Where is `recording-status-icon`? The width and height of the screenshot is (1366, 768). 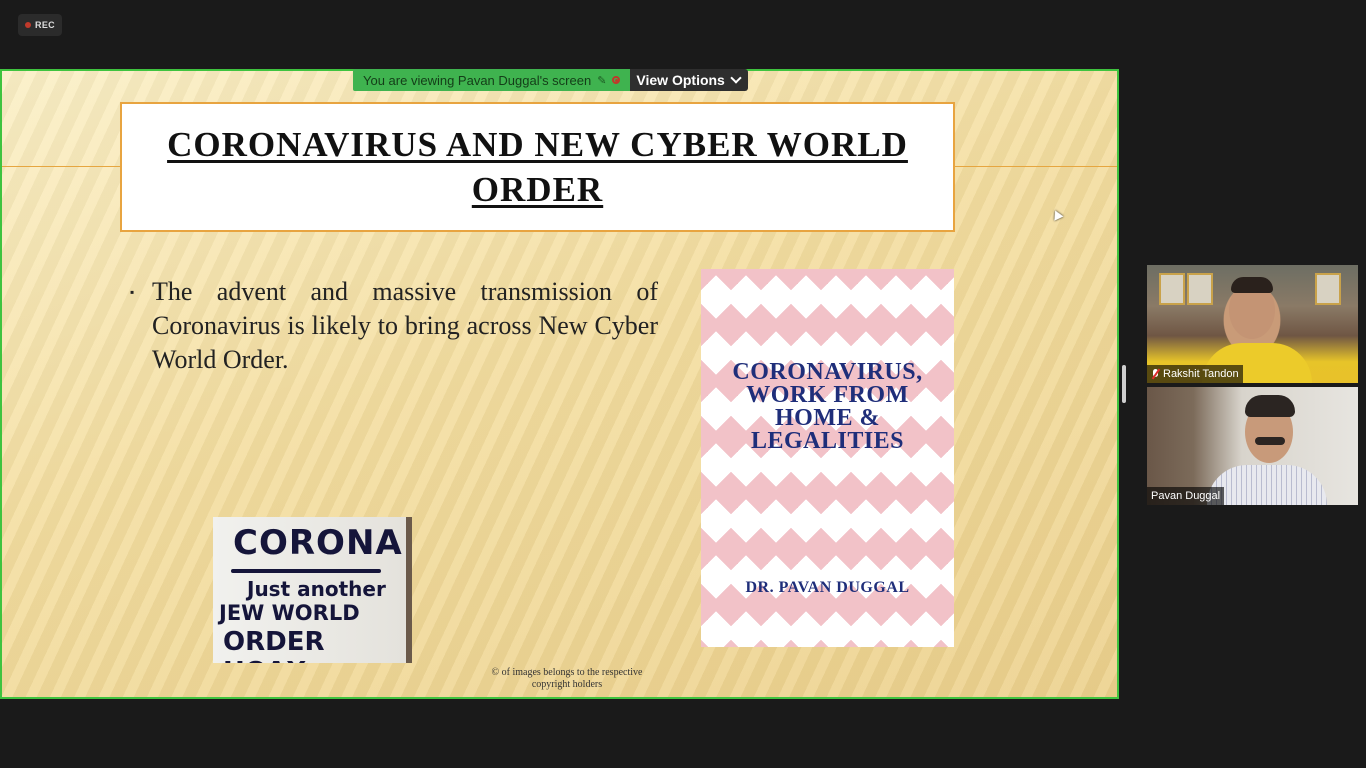
recording-status-icon is located at coordinates (616, 80).